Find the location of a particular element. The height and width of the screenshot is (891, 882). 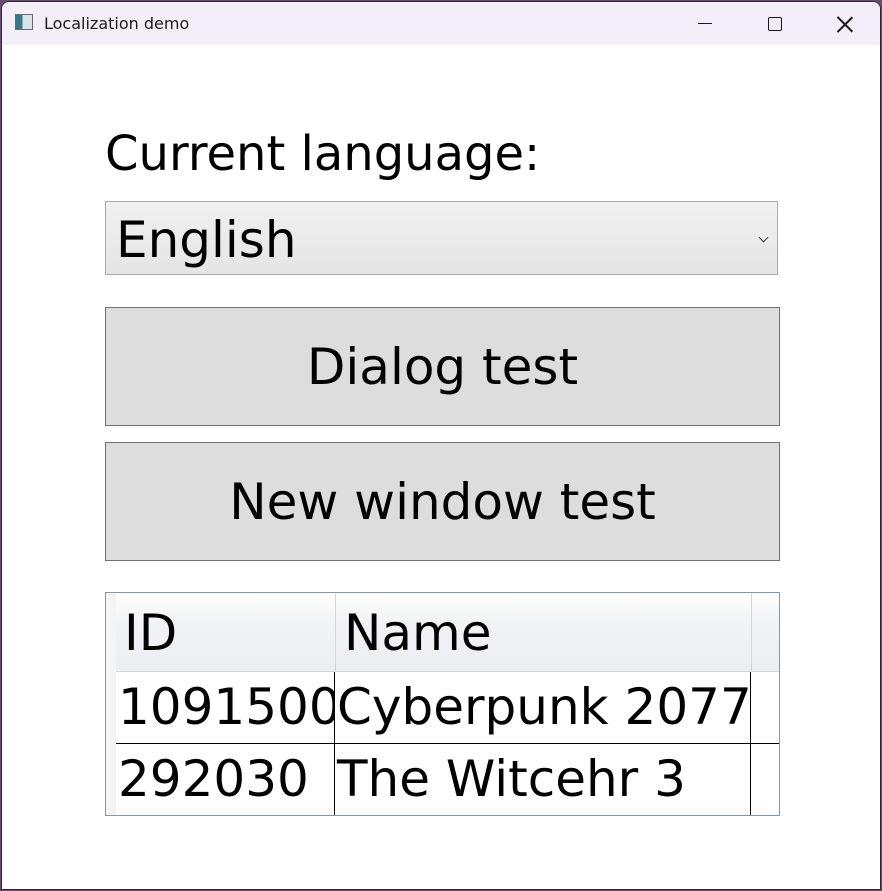

cell-id: 1091500 is located at coordinates (226, 707).